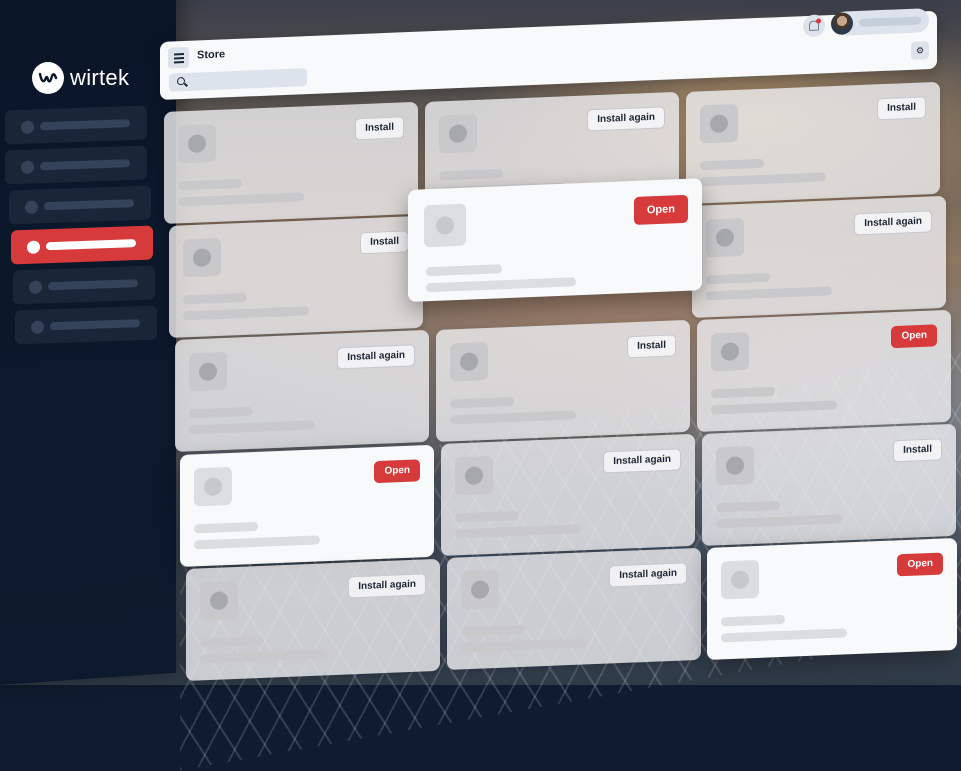 The width and height of the screenshot is (961, 771). What do you see at coordinates (818, 21) in the screenshot?
I see `notification-badge` at bounding box center [818, 21].